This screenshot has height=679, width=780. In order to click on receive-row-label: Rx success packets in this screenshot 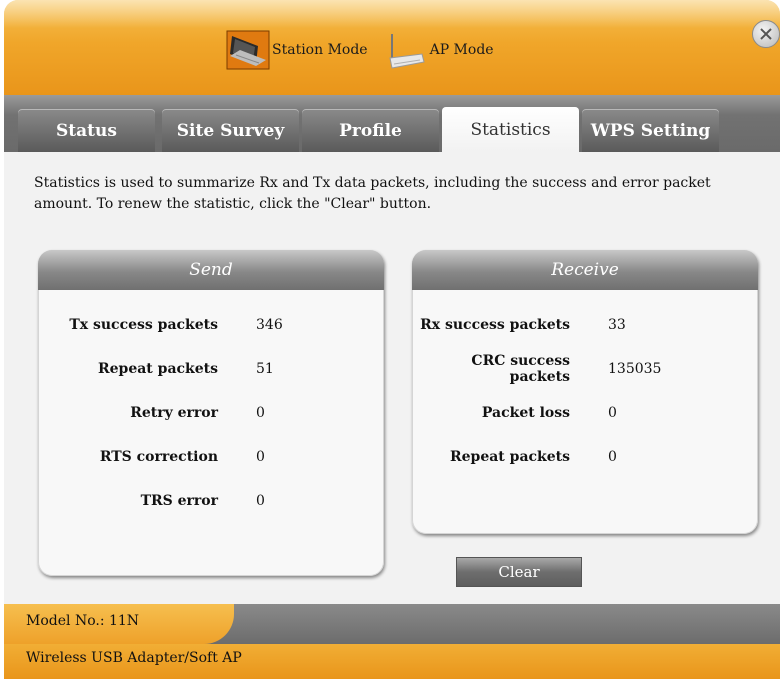, I will do `click(495, 325)`.